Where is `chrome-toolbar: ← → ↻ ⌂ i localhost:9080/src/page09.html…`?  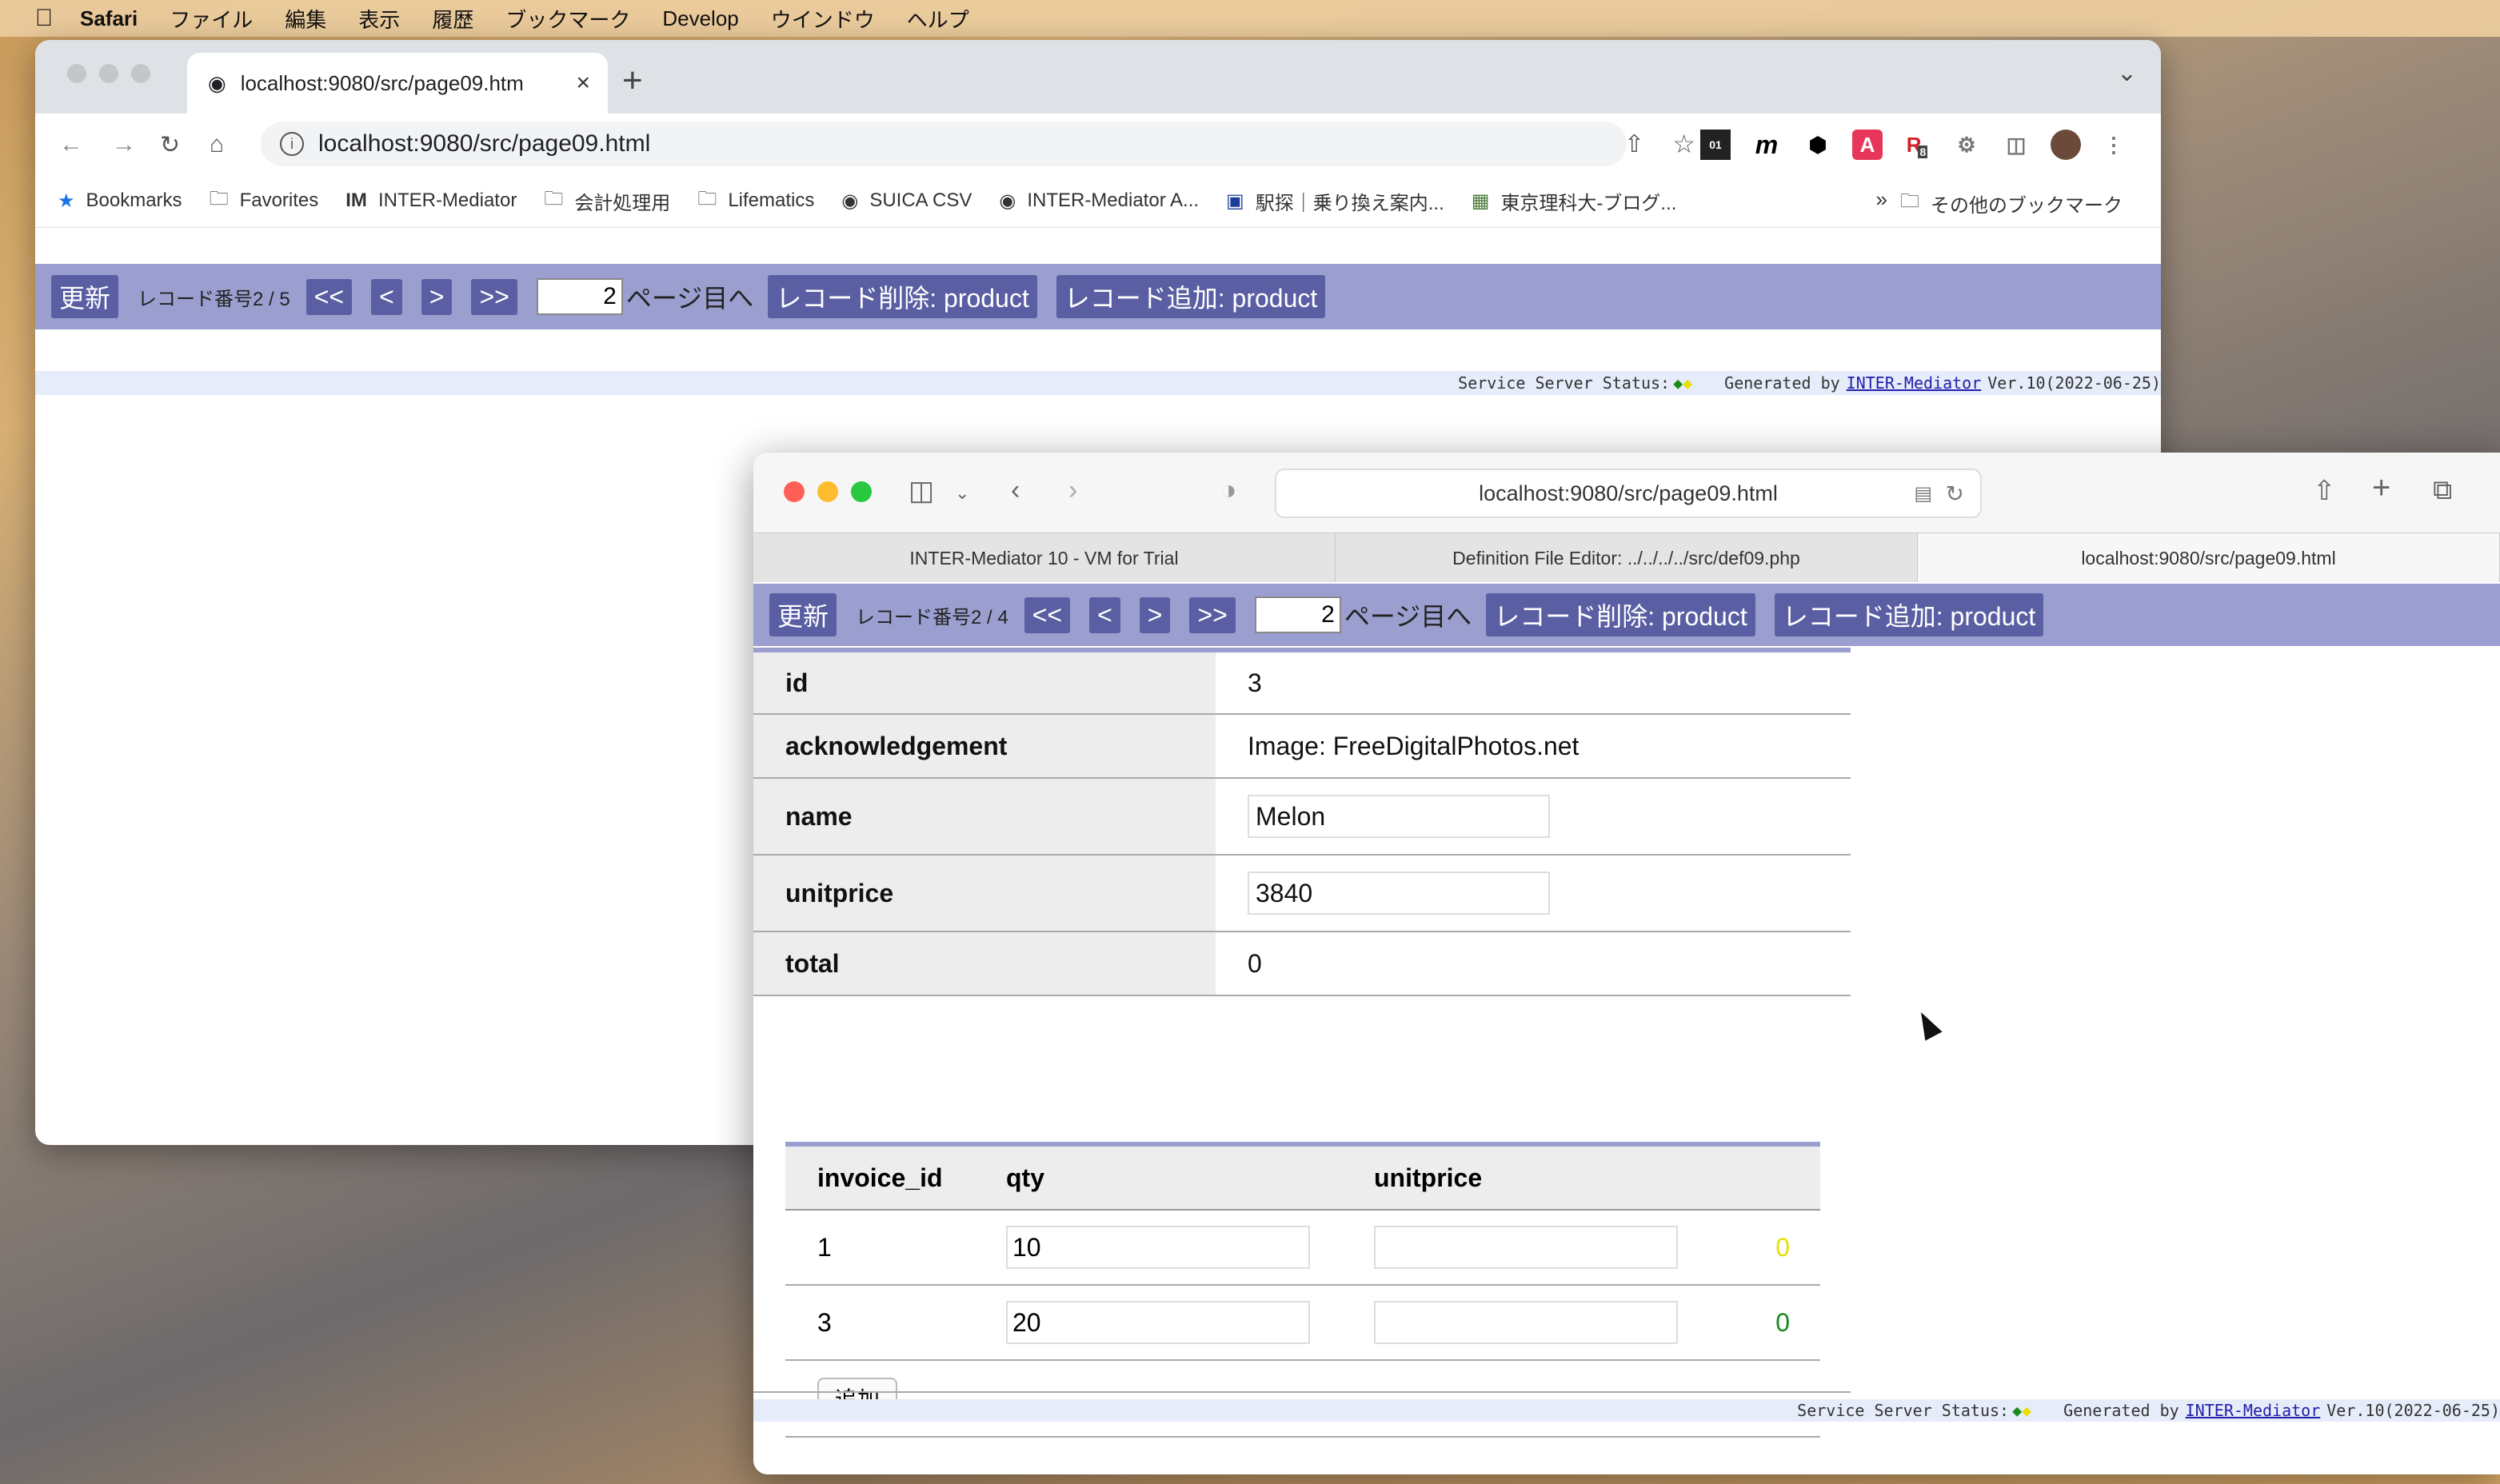 chrome-toolbar: ← → ↻ ⌂ i localhost:9080/src/page09.html… is located at coordinates (1098, 144).